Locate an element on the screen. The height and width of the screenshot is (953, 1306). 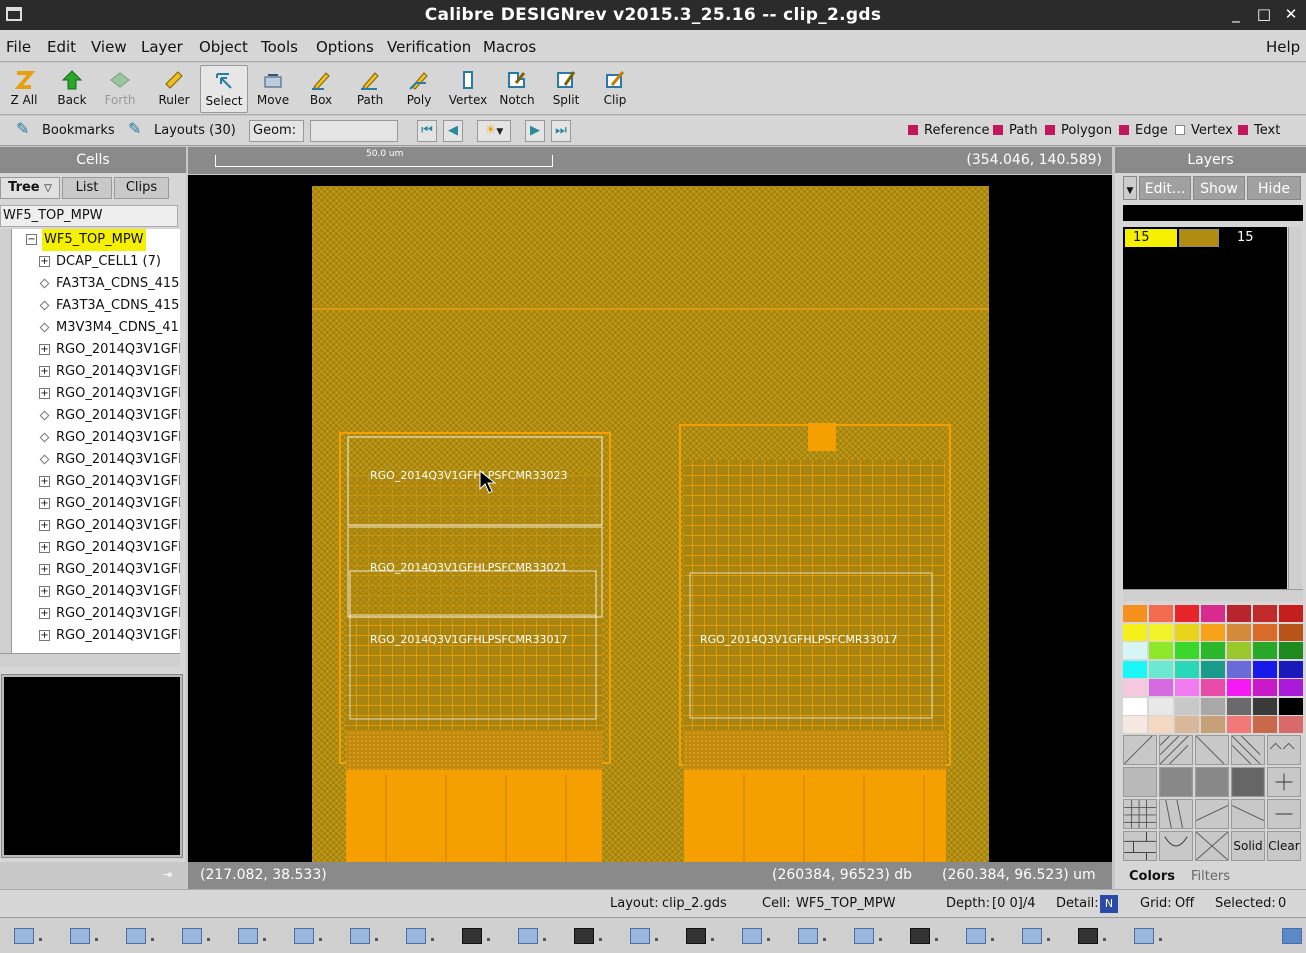
legend-edge: Edge is located at coordinates (1143, 130).